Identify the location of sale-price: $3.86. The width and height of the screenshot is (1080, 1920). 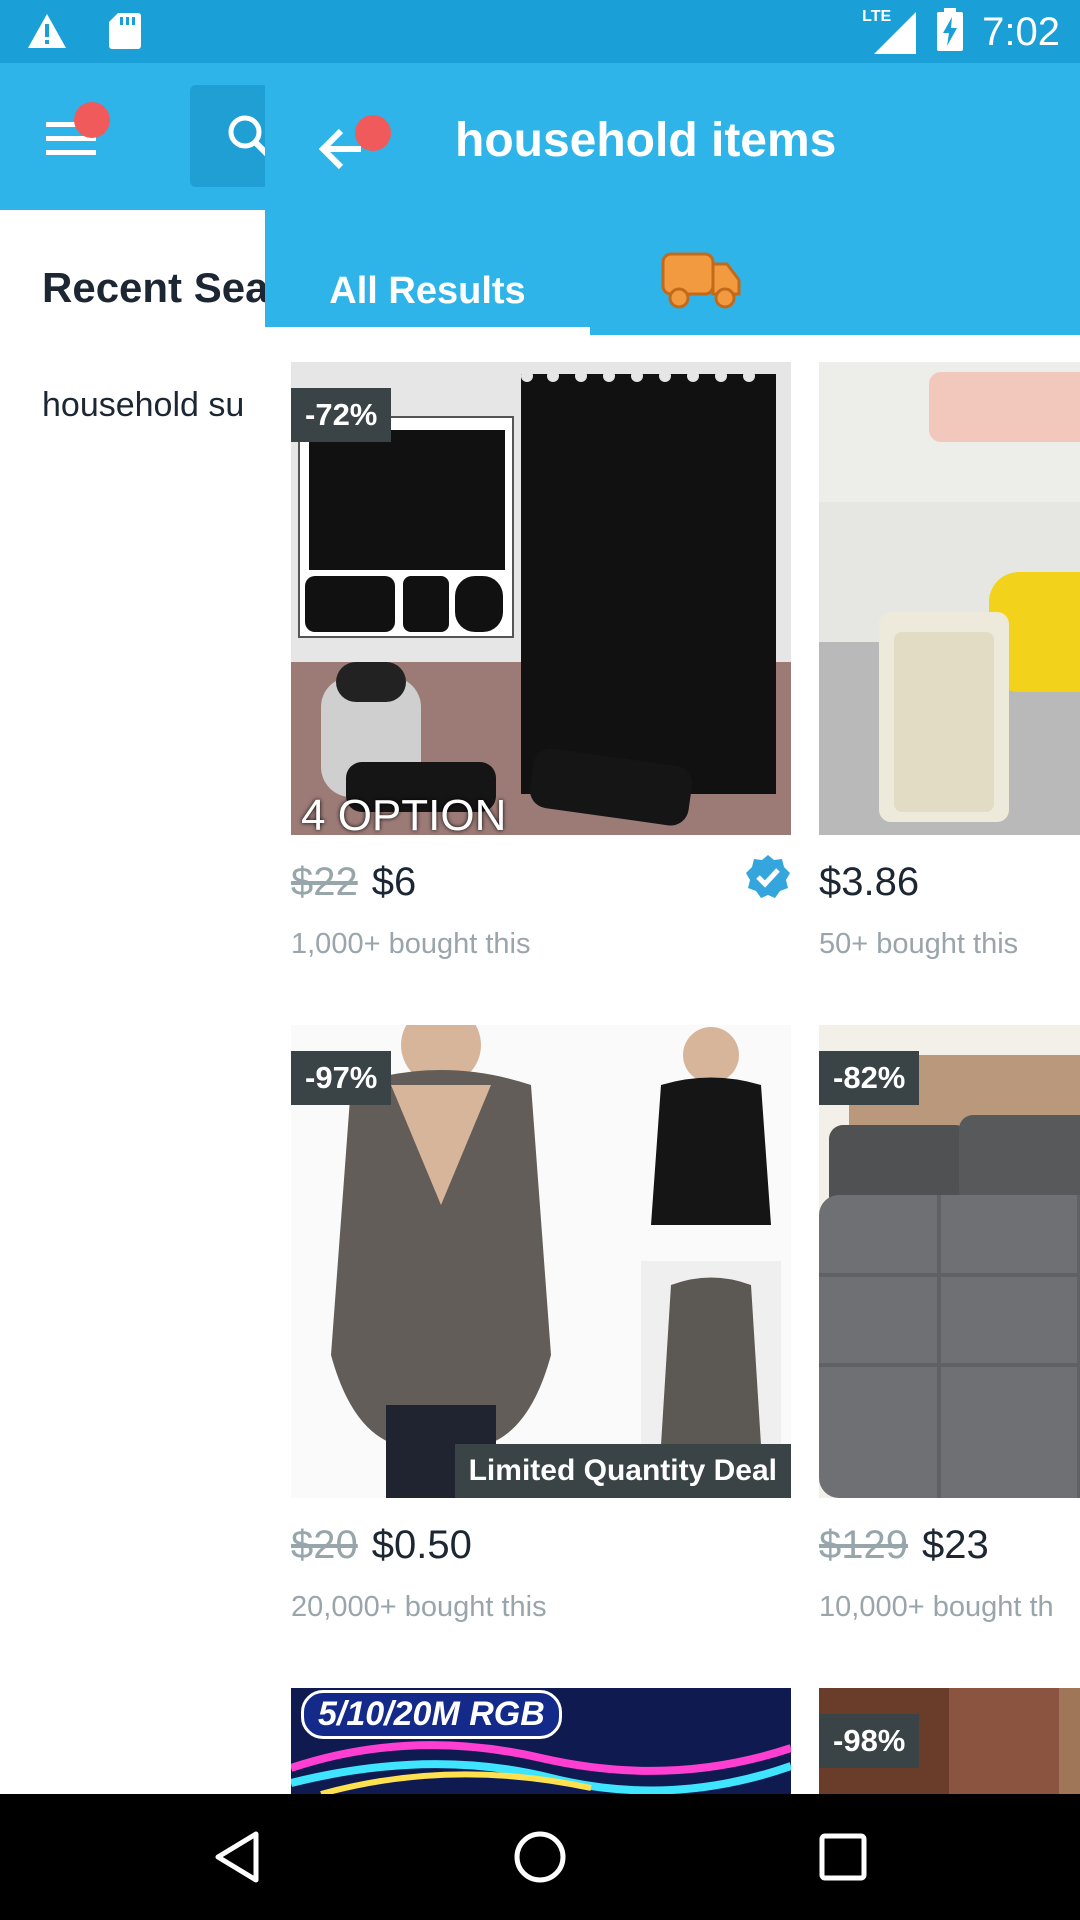
(869, 882).